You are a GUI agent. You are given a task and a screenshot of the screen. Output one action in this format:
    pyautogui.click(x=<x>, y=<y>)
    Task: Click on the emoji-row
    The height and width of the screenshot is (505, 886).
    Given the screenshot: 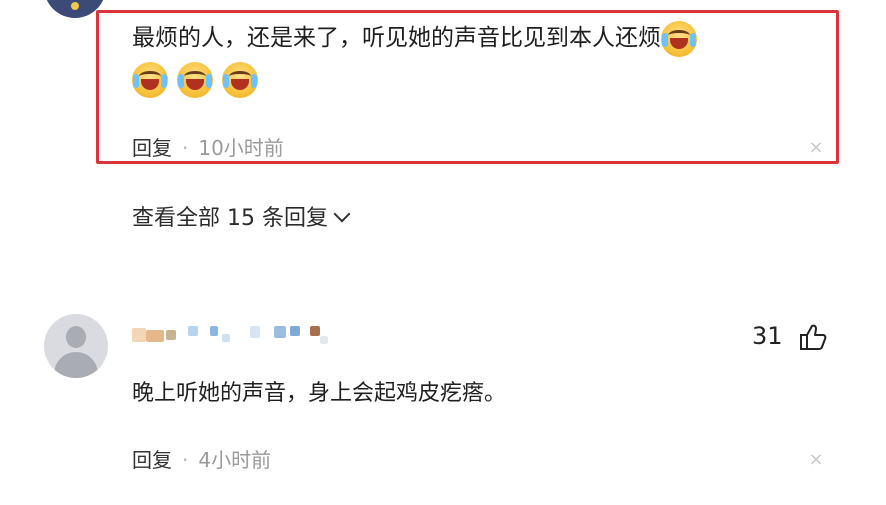 What is the action you would take?
    pyautogui.click(x=197, y=80)
    